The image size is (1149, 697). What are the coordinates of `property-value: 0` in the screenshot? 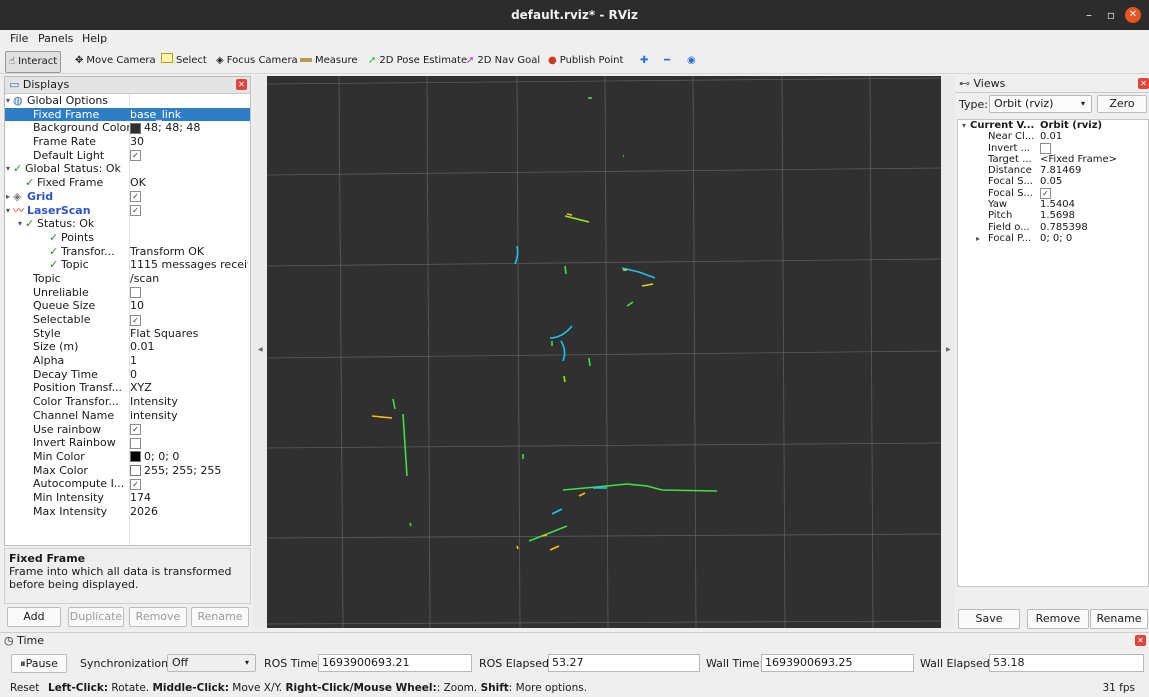 It's located at (189, 375).